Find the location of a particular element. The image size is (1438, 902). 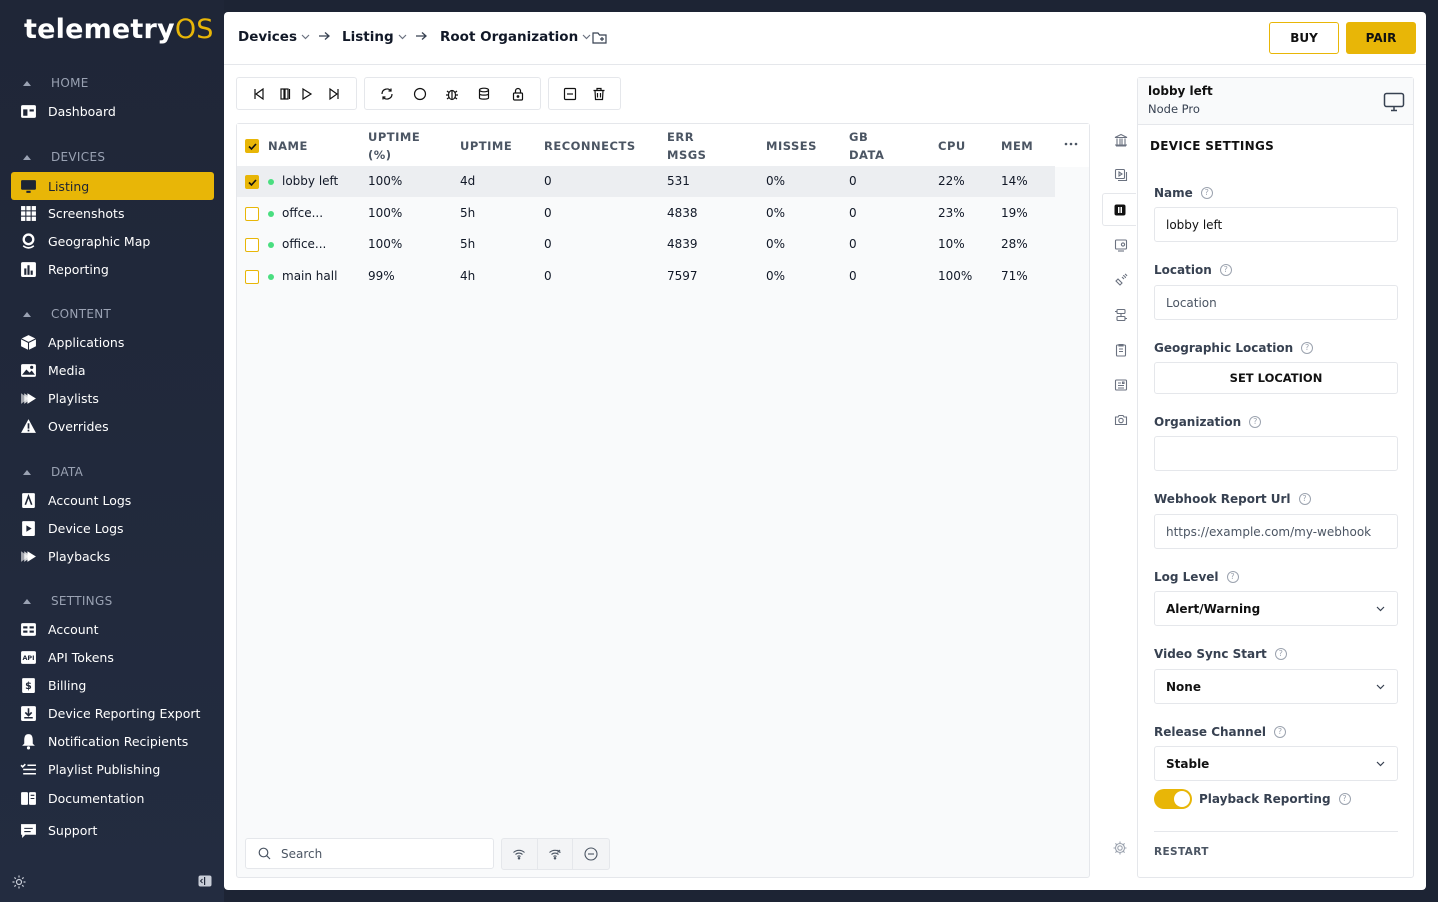

location-field is located at coordinates (1276, 302).